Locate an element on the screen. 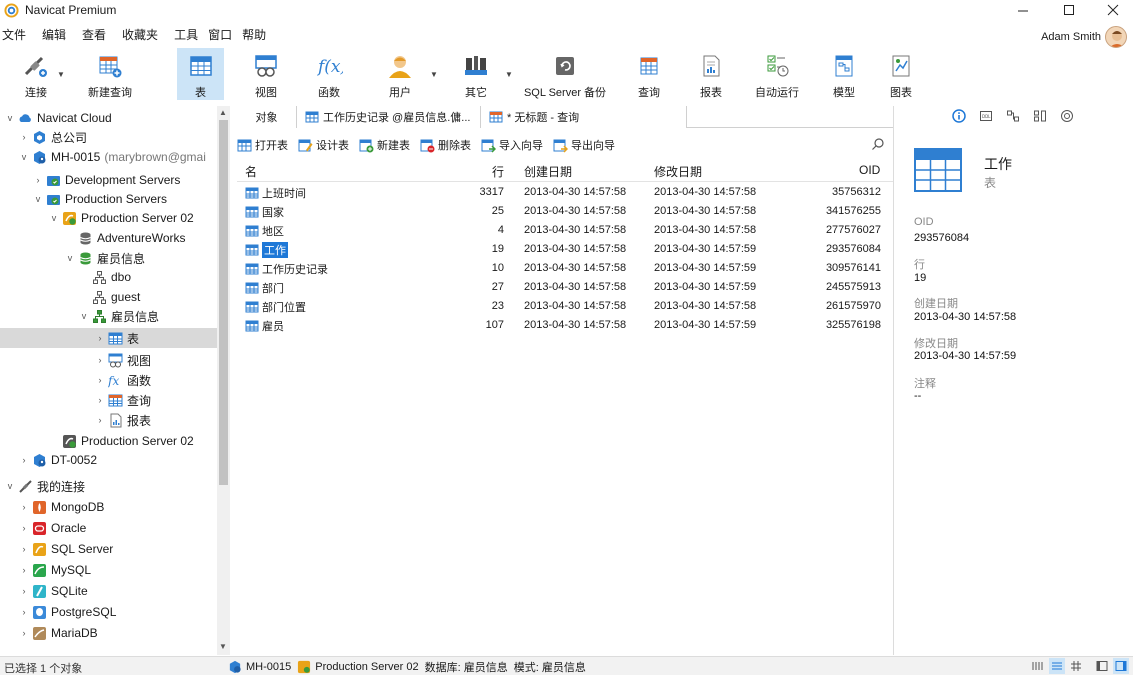  import-wizard-button: 导入向导 is located at coordinates (512, 145).